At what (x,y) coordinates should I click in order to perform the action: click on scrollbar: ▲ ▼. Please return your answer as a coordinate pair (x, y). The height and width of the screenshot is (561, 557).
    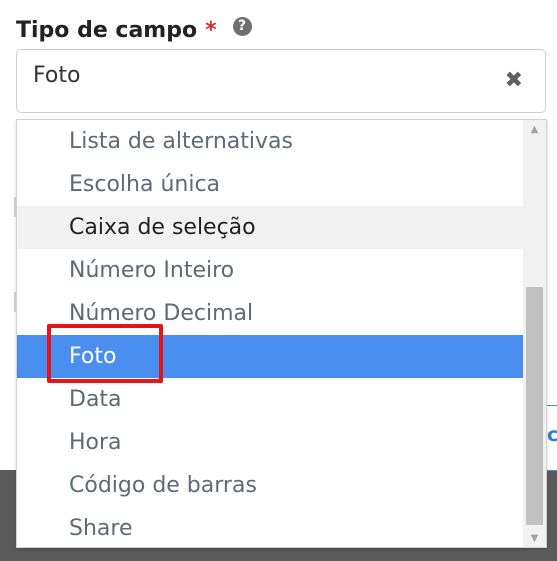
    Looking at the image, I should click on (534, 333).